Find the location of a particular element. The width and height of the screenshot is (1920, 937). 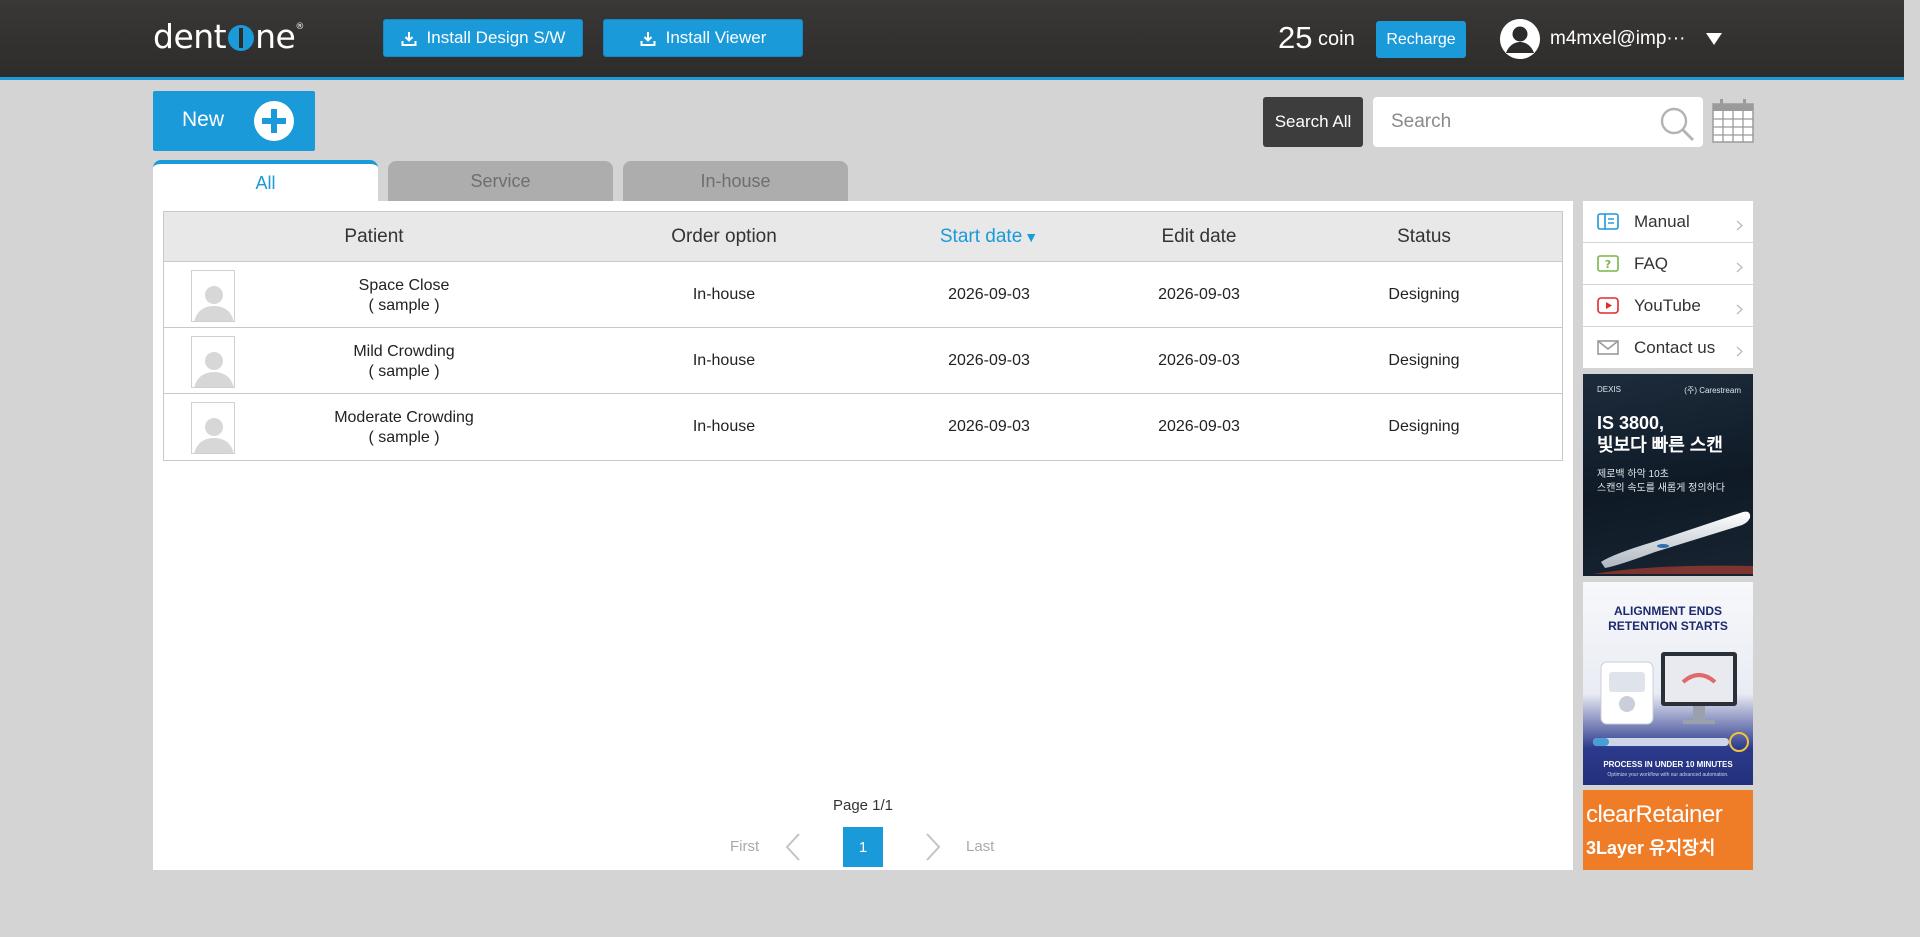

page-number-button: 1 is located at coordinates (863, 847).